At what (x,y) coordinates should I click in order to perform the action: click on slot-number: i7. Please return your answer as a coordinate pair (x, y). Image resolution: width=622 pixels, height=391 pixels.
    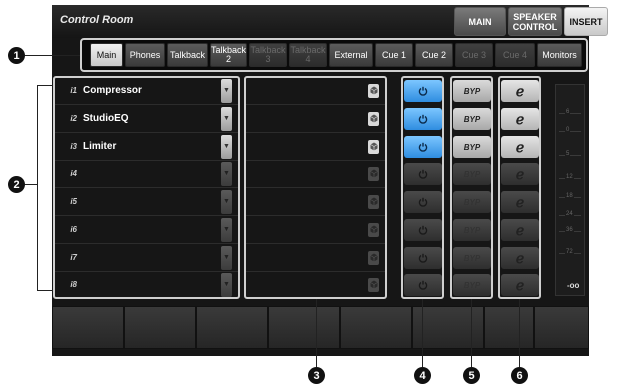
    Looking at the image, I should click on (73, 257).